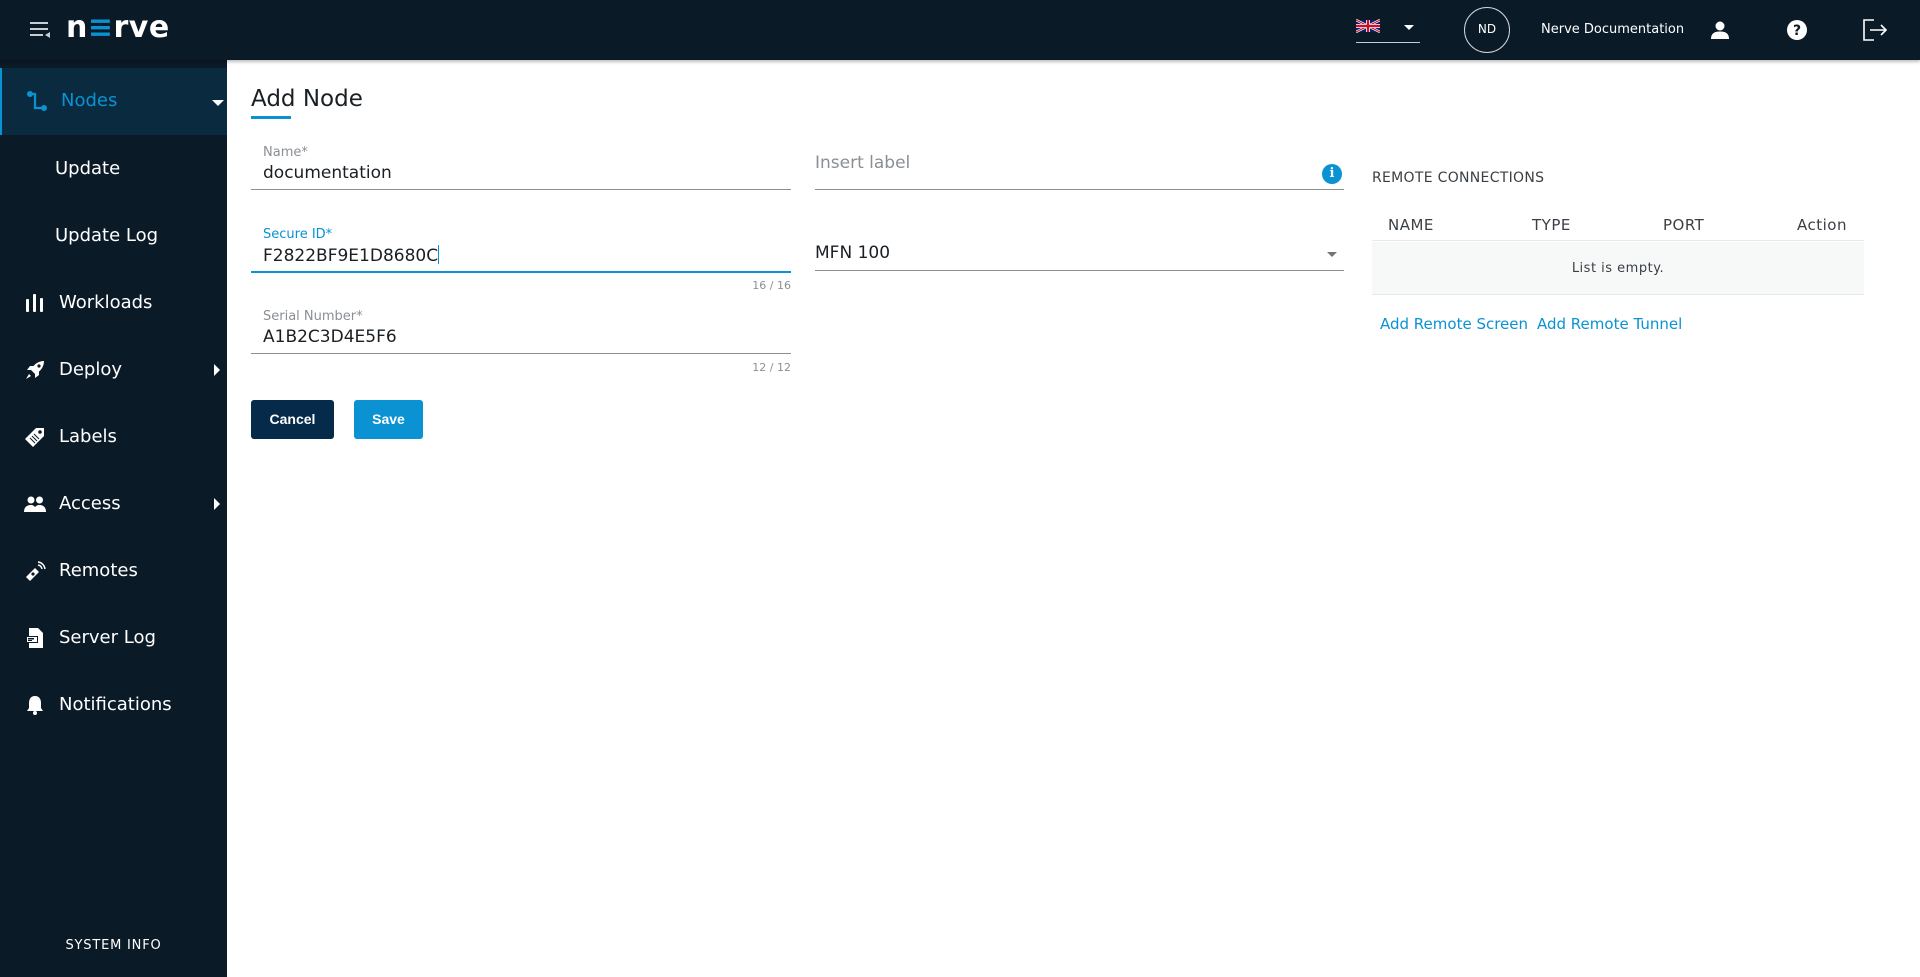 Image resolution: width=1920 pixels, height=977 pixels. I want to click on labels-field: Insert label, so click(1079, 168).